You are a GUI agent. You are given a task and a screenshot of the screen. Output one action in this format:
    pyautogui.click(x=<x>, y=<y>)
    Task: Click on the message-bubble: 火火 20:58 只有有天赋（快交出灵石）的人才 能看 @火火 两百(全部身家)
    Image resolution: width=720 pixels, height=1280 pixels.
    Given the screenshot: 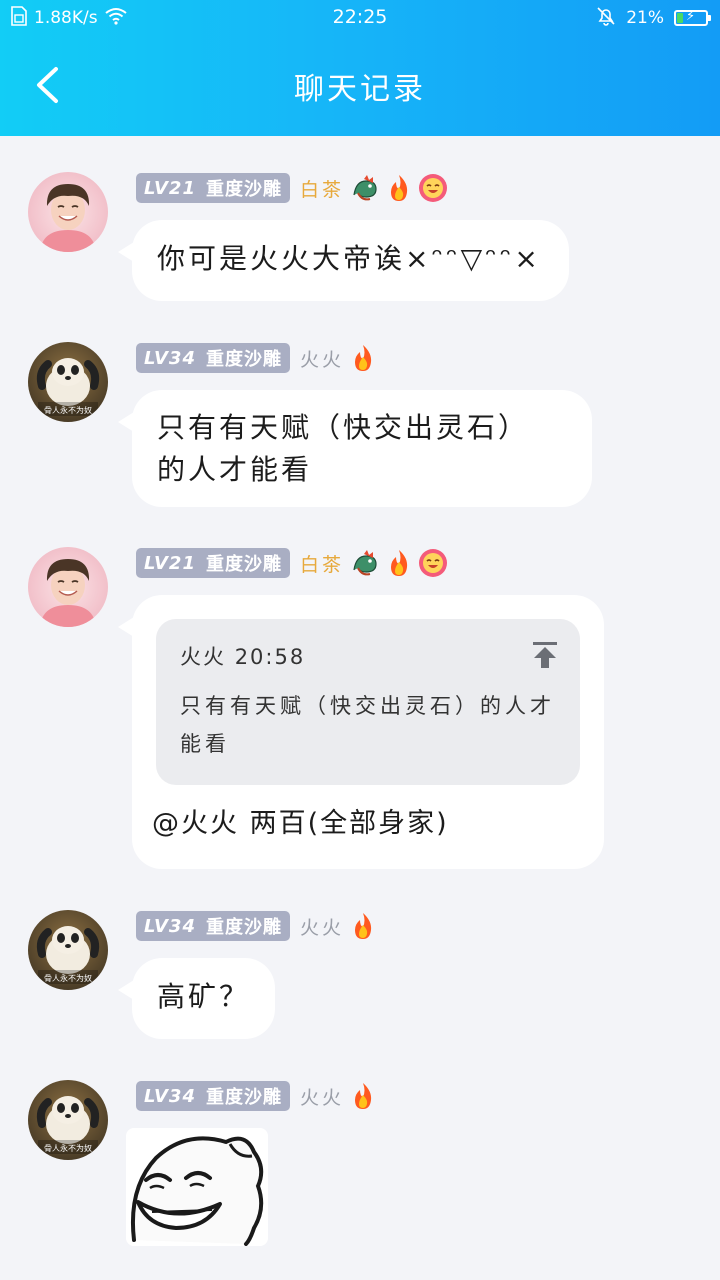 What is the action you would take?
    pyautogui.click(x=361, y=732)
    